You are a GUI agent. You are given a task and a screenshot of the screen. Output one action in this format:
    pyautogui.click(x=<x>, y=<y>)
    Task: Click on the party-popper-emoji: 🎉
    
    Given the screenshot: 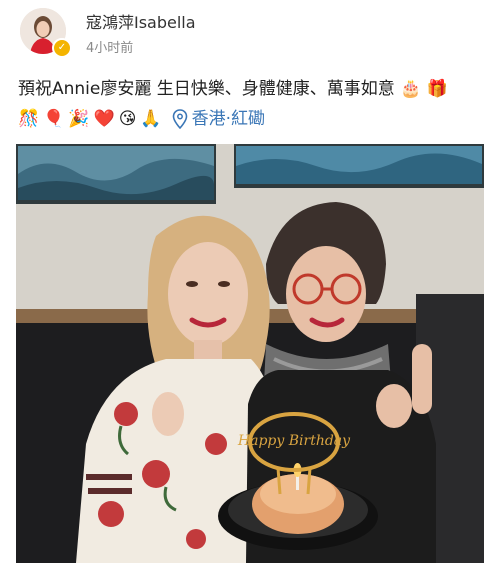 What is the action you would take?
    pyautogui.click(x=79, y=119)
    